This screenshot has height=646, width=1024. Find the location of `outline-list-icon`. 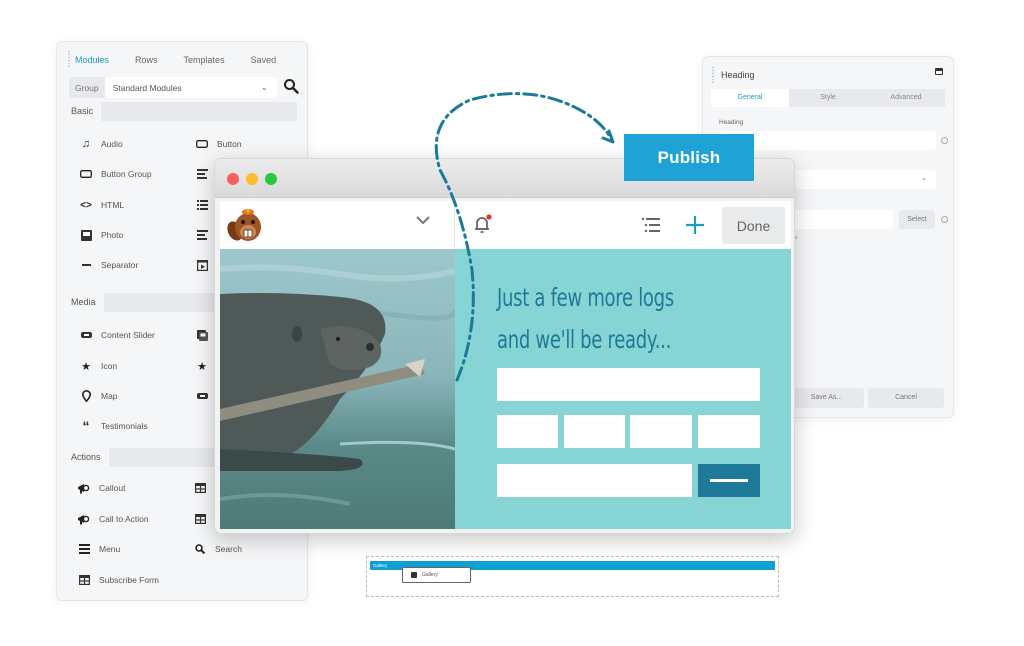

outline-list-icon is located at coordinates (650, 225).